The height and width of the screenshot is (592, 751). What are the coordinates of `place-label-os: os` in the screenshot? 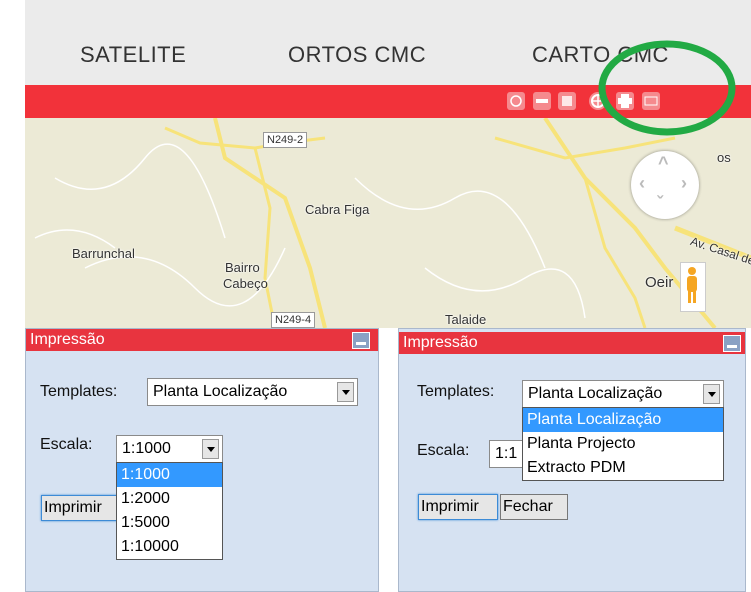 It's located at (724, 157).